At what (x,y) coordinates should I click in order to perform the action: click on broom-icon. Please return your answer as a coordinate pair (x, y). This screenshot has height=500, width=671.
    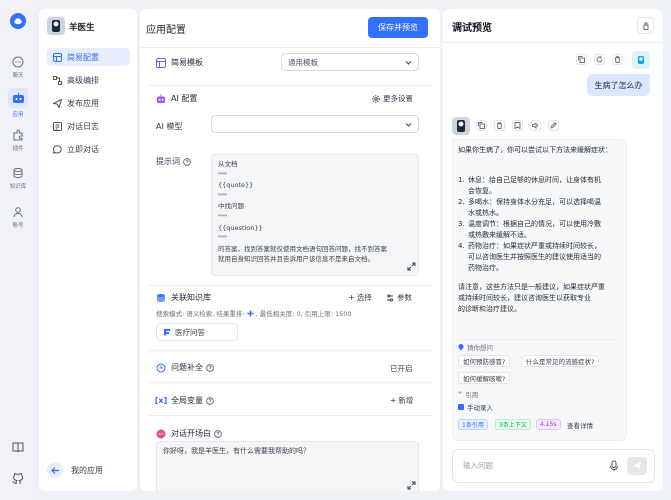
    Looking at the image, I should click on (646, 26).